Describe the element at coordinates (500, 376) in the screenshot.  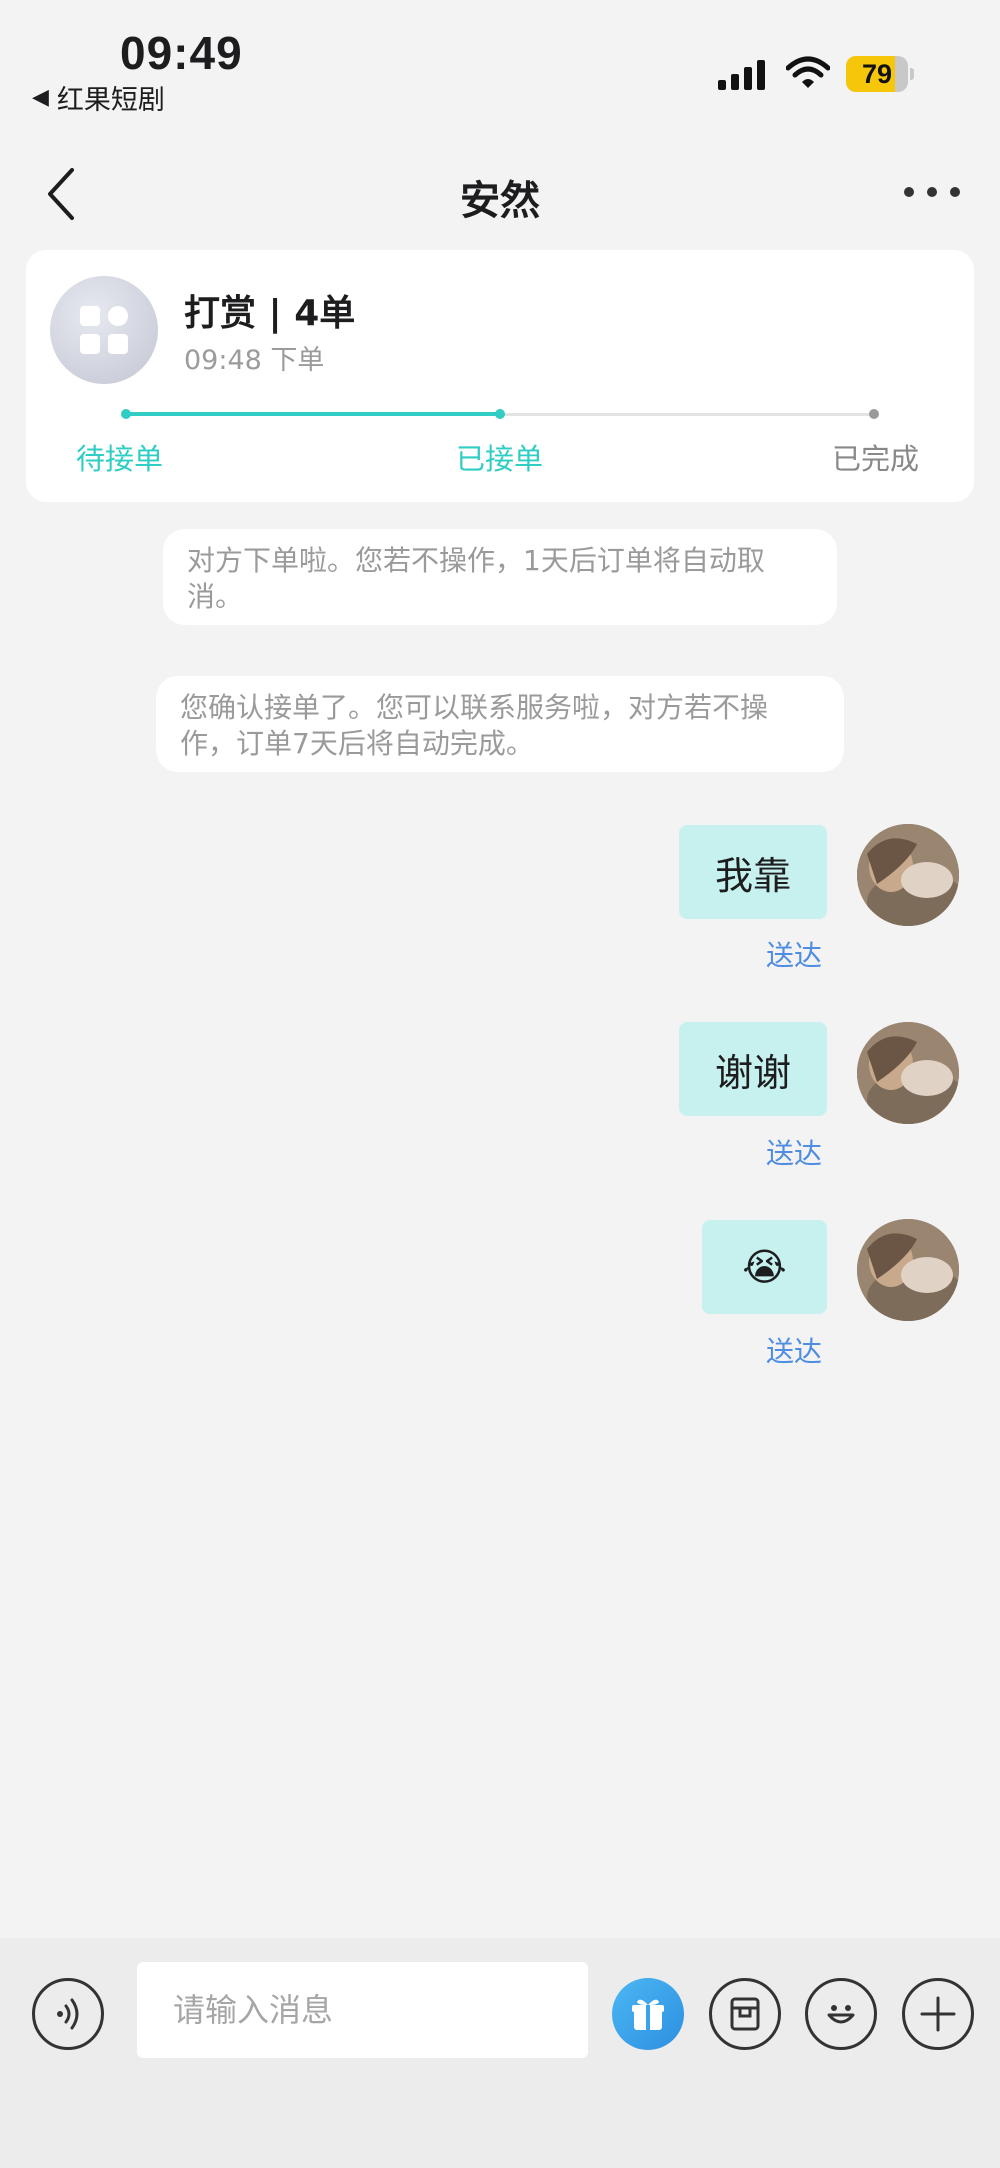
I see `order-card: 打赏 | 4单 09:48 下单 待接单 已接单 已完成` at that location.